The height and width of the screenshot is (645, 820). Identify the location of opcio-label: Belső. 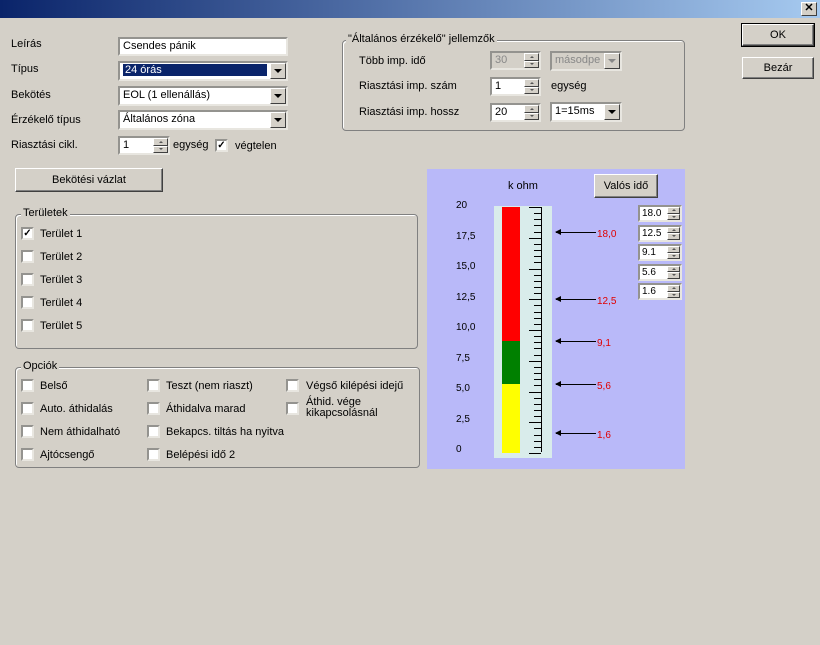
(54, 386).